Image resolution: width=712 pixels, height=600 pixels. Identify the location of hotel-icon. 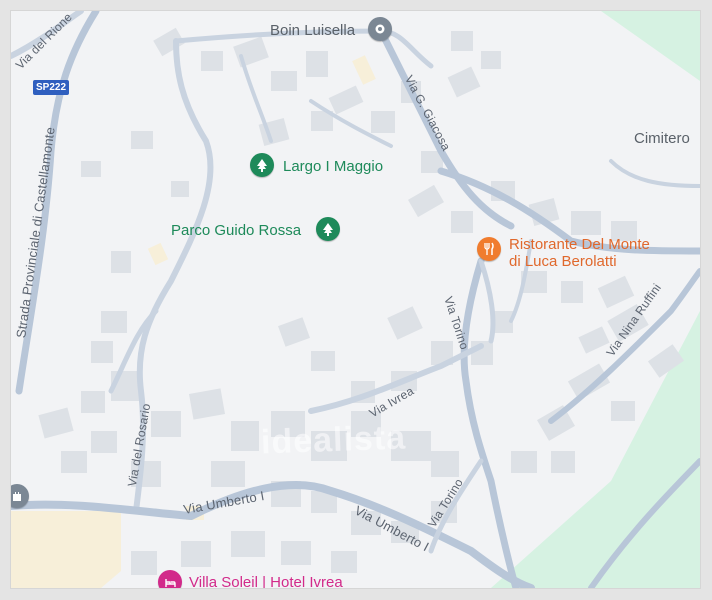
(170, 579).